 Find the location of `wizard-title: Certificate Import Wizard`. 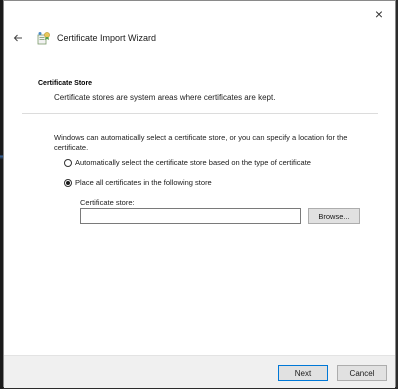

wizard-title: Certificate Import Wizard is located at coordinates (107, 38).